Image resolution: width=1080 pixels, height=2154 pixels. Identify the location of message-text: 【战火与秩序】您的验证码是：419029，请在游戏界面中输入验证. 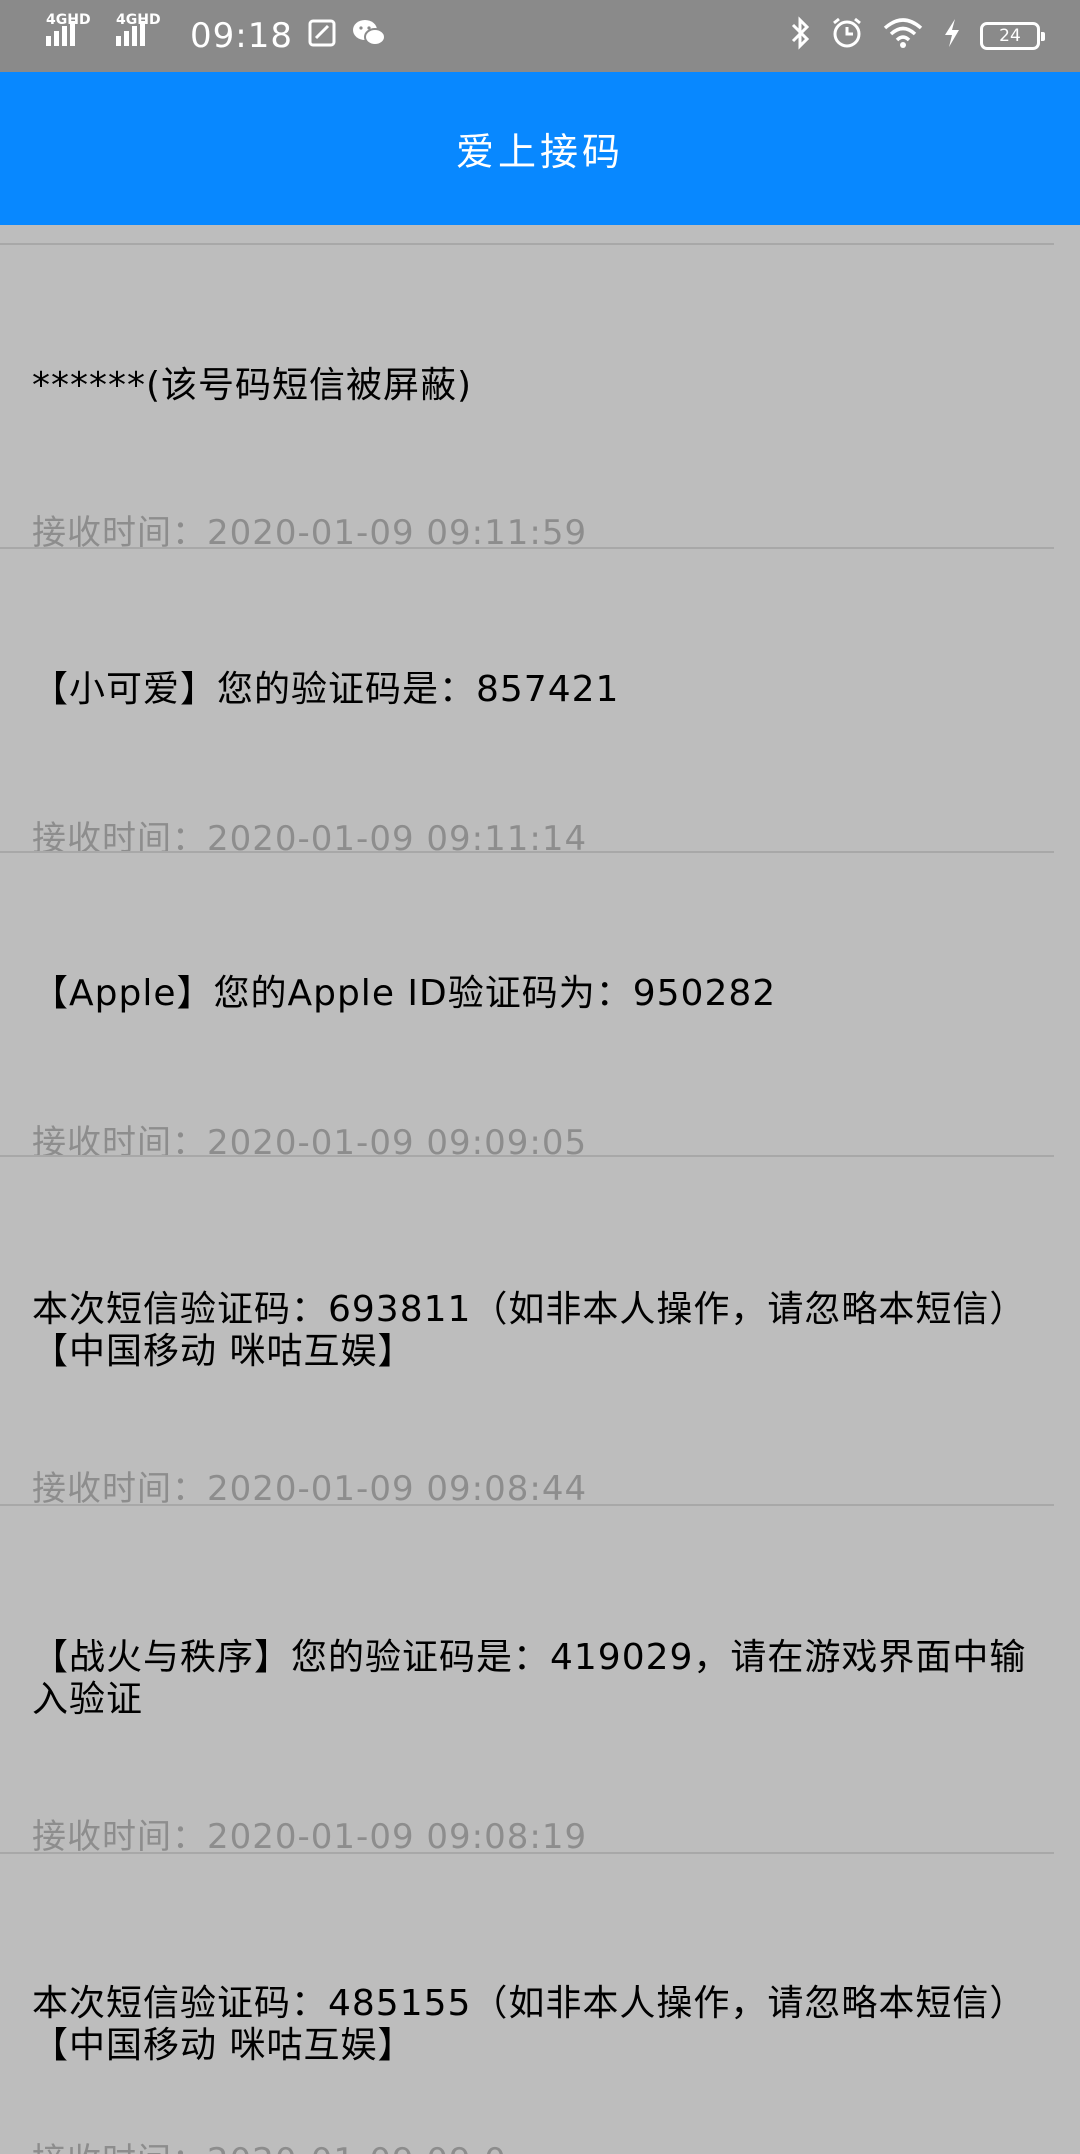
(529, 1678).